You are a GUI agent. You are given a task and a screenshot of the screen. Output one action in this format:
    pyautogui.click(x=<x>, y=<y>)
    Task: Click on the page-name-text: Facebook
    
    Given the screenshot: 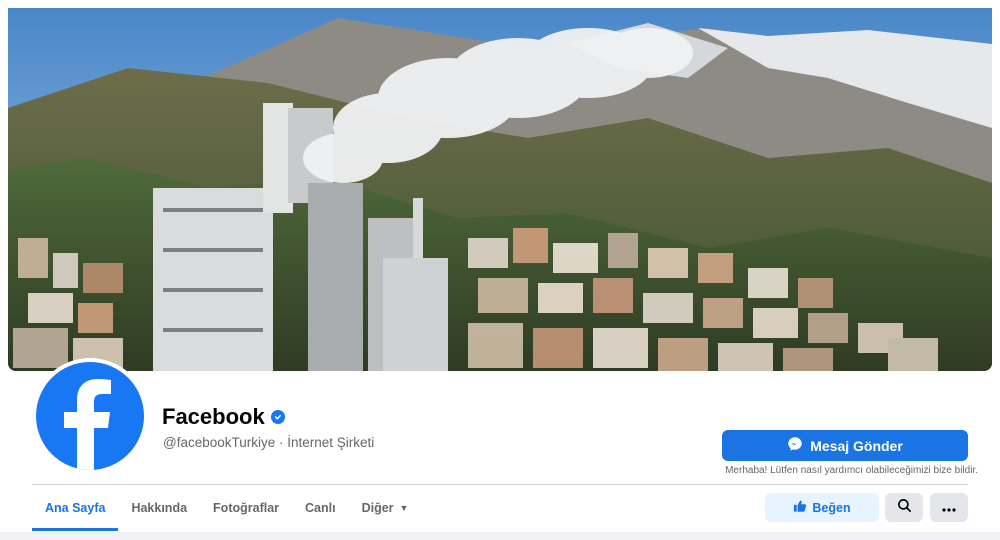 What is the action you would take?
    pyautogui.click(x=213, y=416)
    